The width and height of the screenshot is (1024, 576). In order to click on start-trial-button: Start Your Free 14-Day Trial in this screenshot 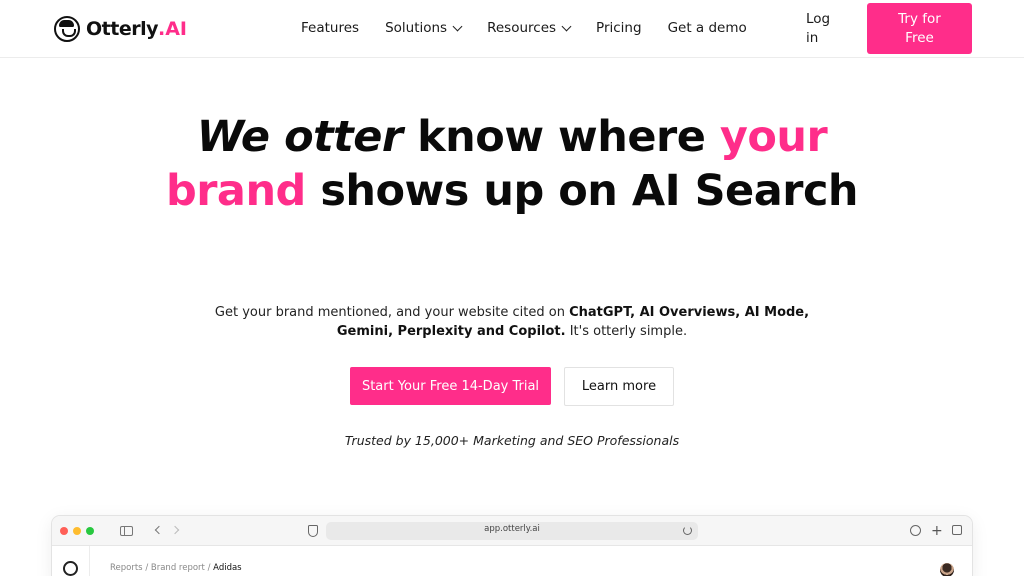, I will do `click(450, 386)`.